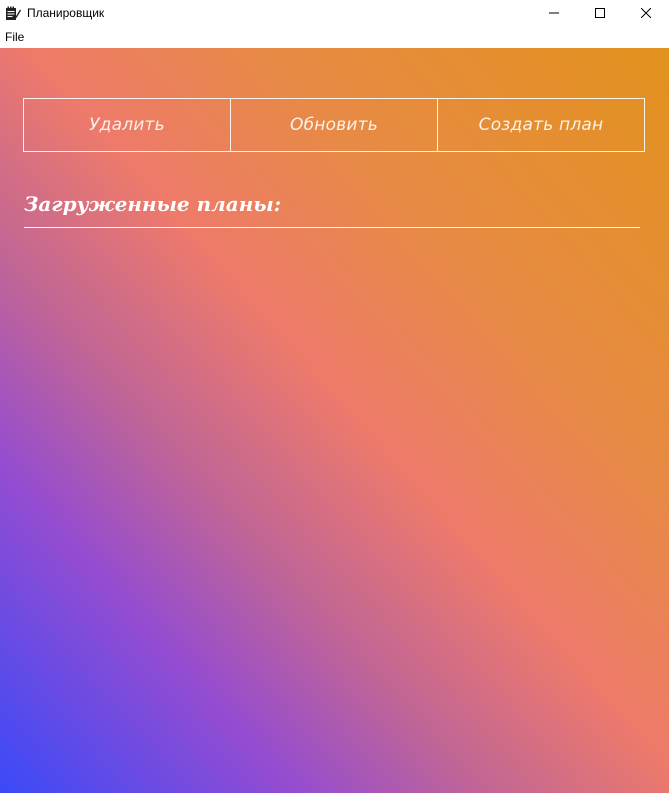  I want to click on menu-file: File, so click(12, 37).